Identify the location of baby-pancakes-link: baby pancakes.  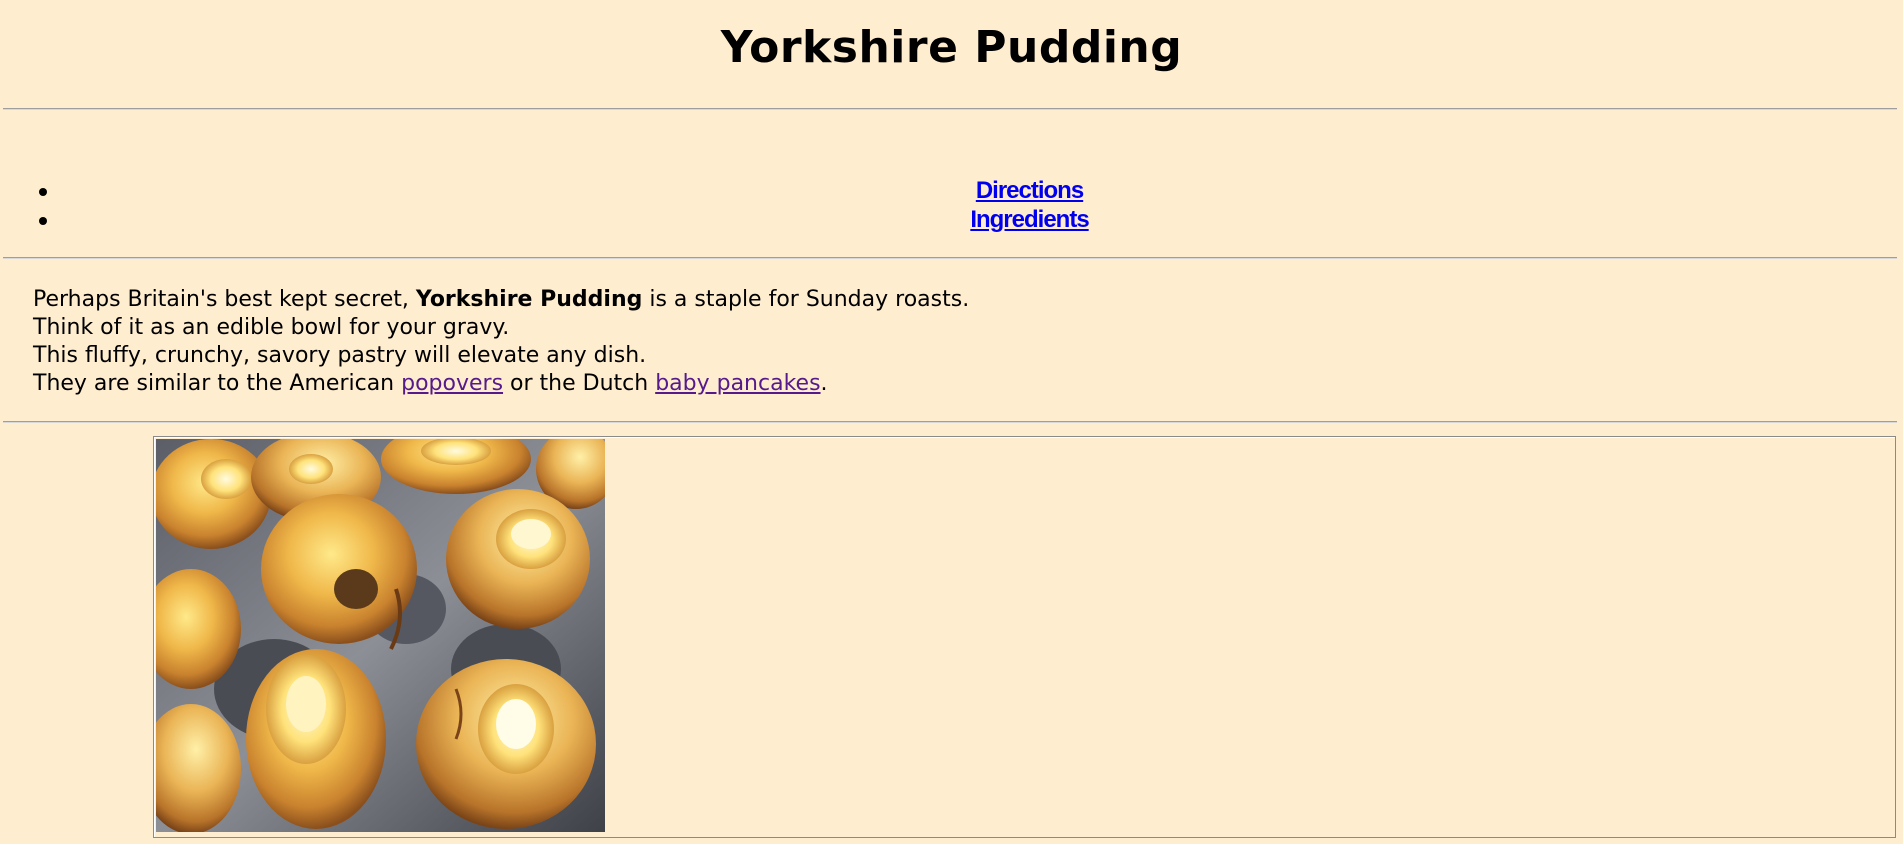
(737, 383).